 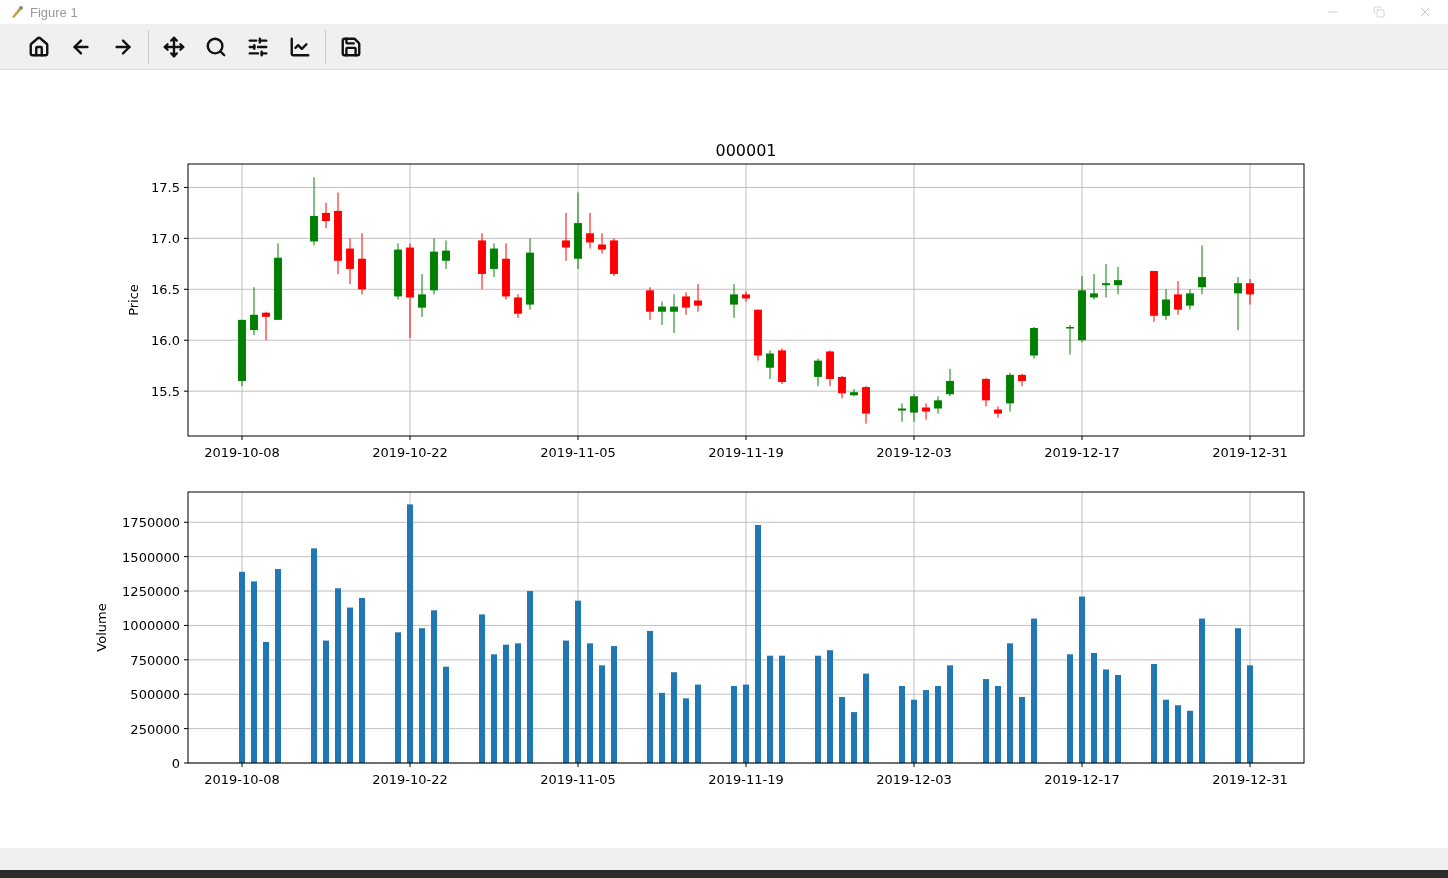 I want to click on home-icon, so click(x=39, y=46).